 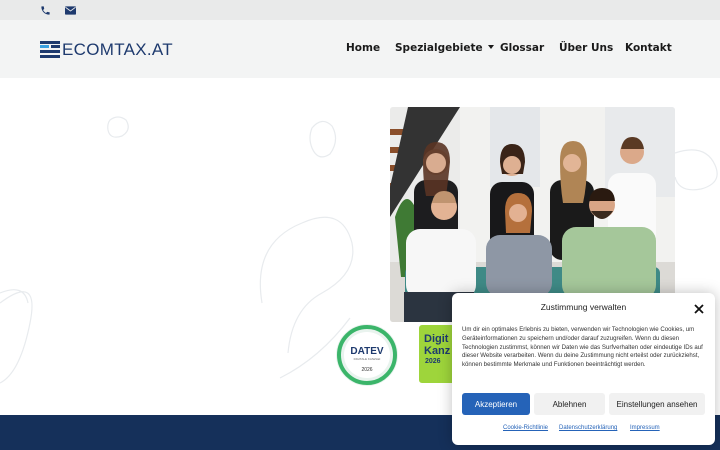 I want to click on accept-button: Akzeptieren, so click(x=496, y=404).